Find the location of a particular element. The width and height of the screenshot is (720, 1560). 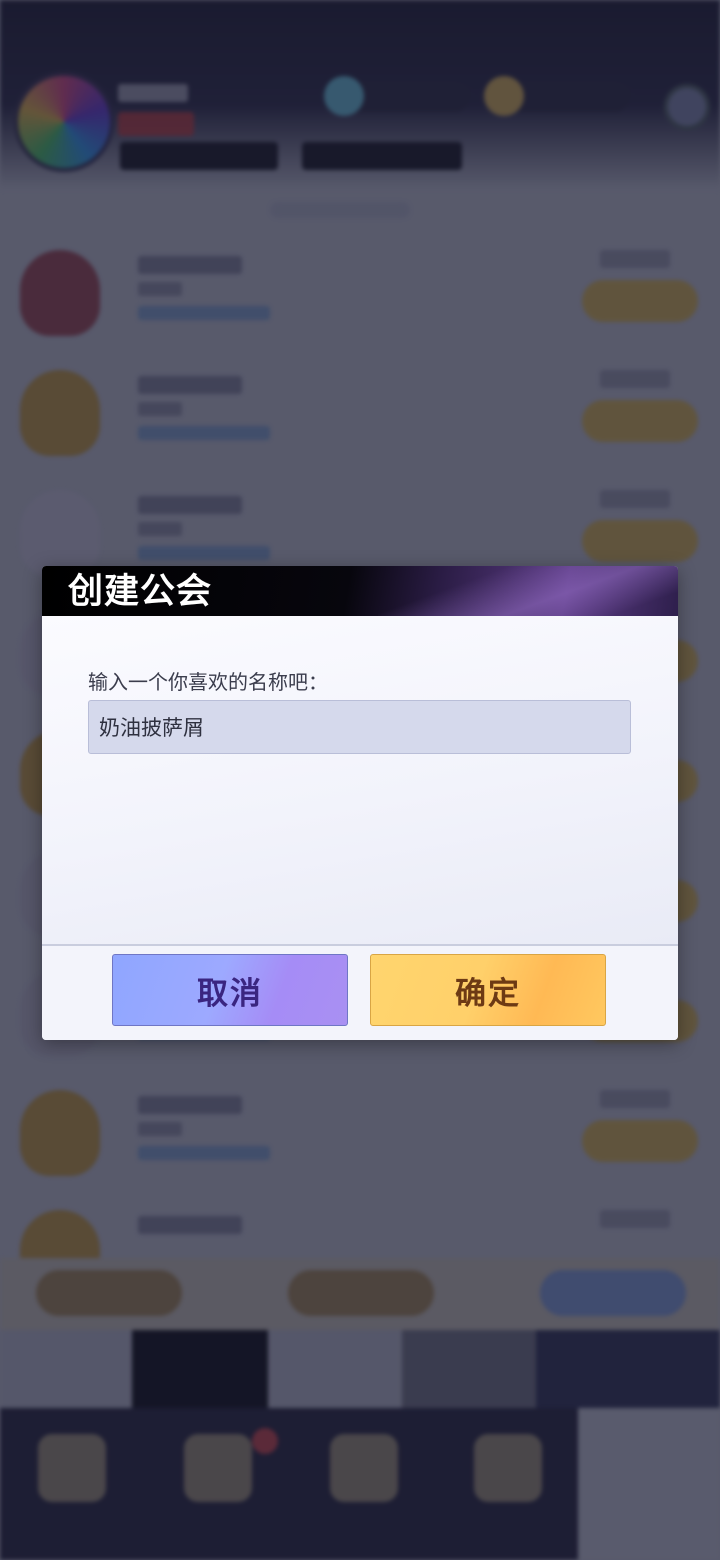

dialog-title: 创建公会 is located at coordinates (140, 591).